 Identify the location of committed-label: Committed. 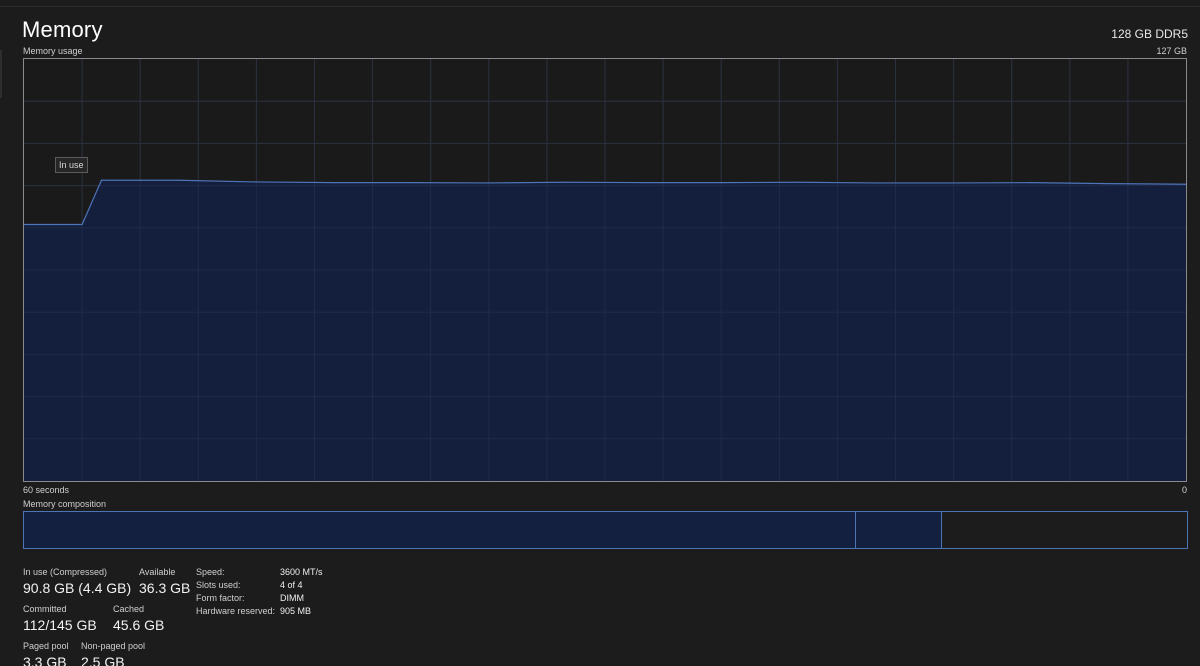
(45, 609).